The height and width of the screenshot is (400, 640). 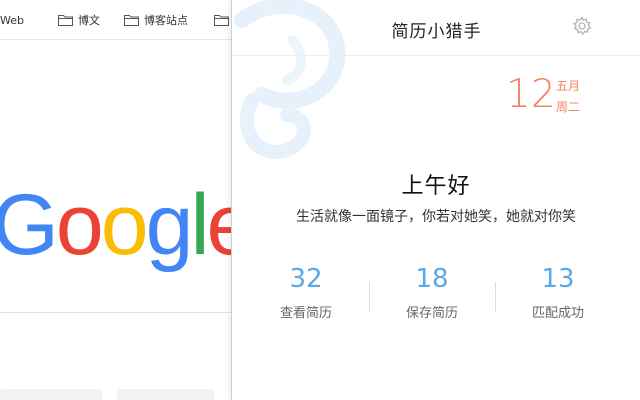 What do you see at coordinates (436, 217) in the screenshot?
I see `motto: 生活就像一面镜子，你若对她笑，她就对你笑` at bounding box center [436, 217].